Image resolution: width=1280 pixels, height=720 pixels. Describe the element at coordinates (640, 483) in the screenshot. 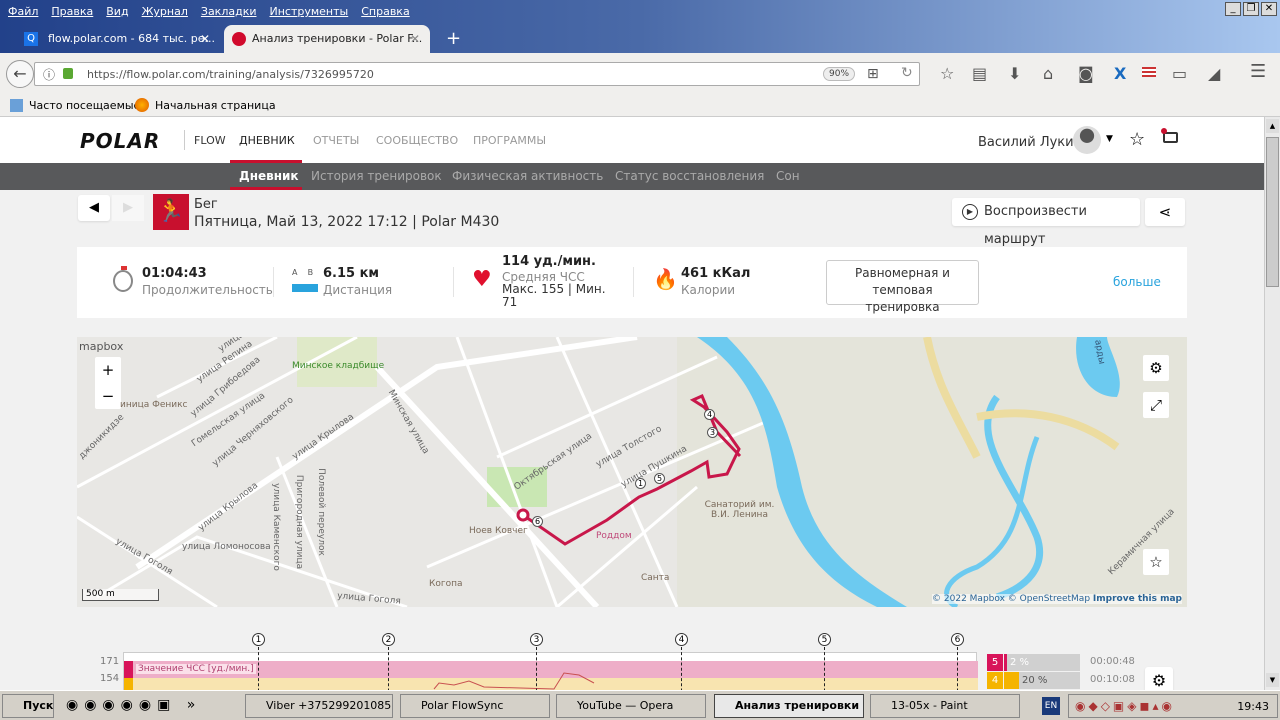

I see `lap-marker: 1` at that location.